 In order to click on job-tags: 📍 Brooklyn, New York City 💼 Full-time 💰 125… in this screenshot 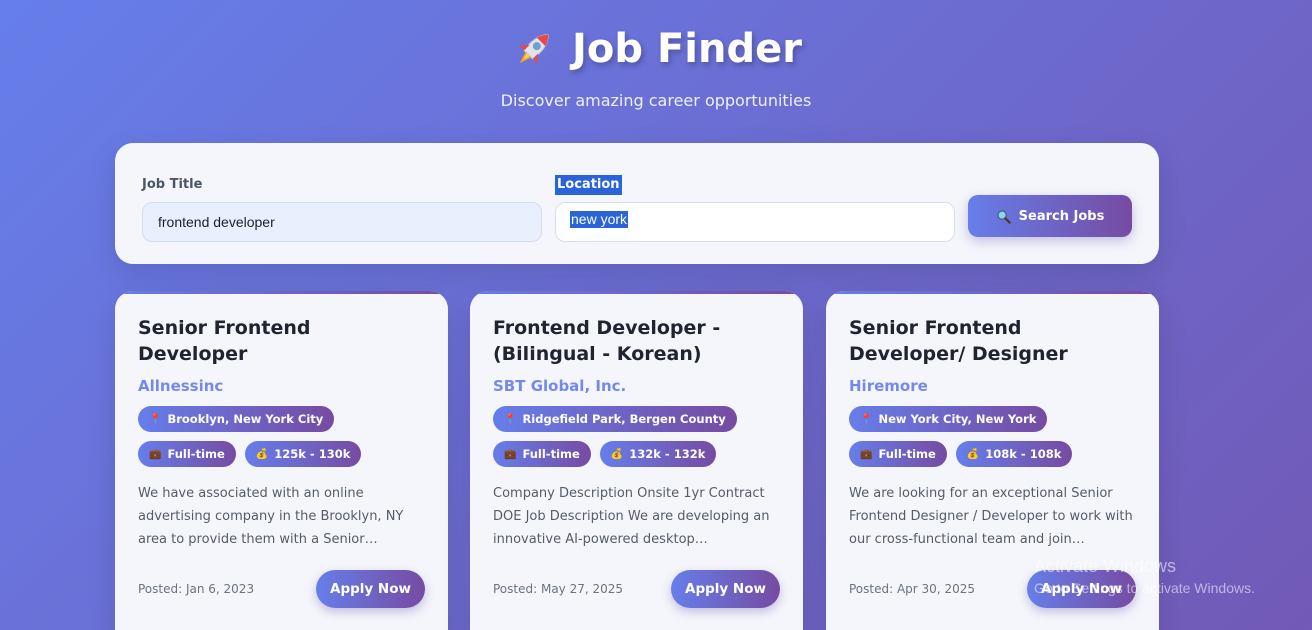, I will do `click(283, 436)`.